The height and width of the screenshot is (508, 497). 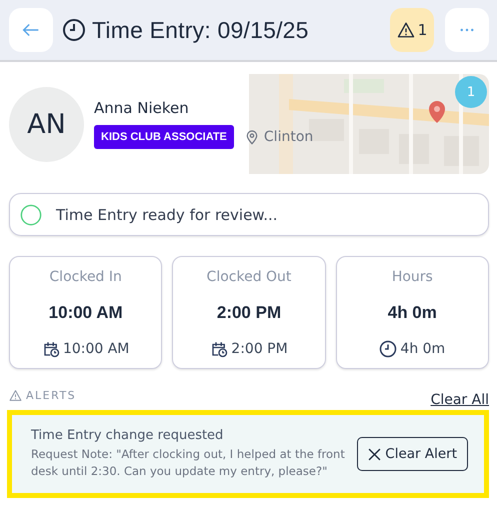 What do you see at coordinates (142, 108) in the screenshot?
I see `person-name: Anna Nieken` at bounding box center [142, 108].